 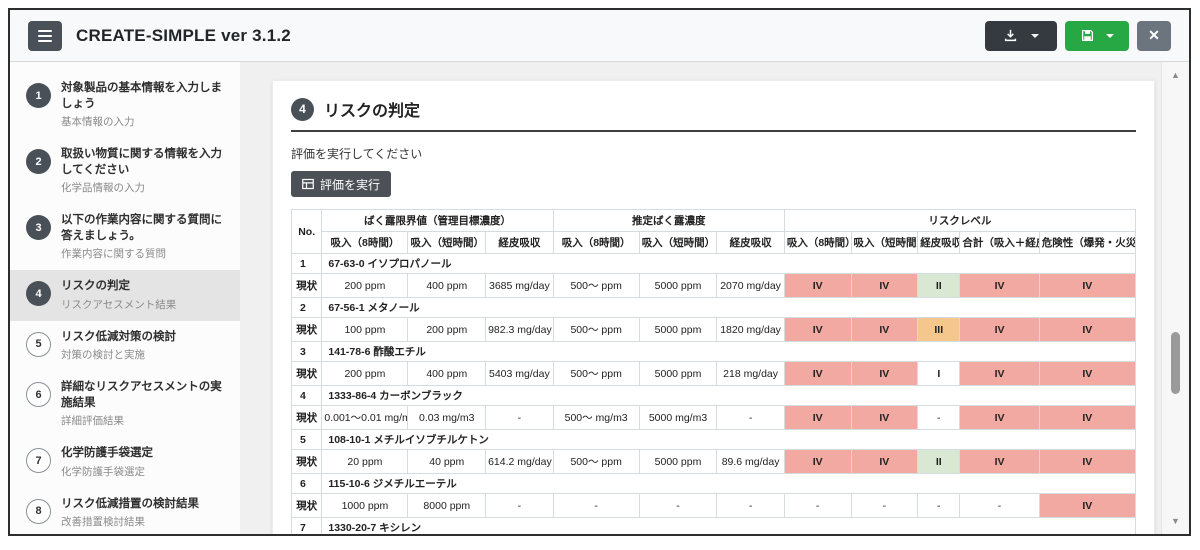 I want to click on section-title: リスクの判定, so click(x=372, y=111).